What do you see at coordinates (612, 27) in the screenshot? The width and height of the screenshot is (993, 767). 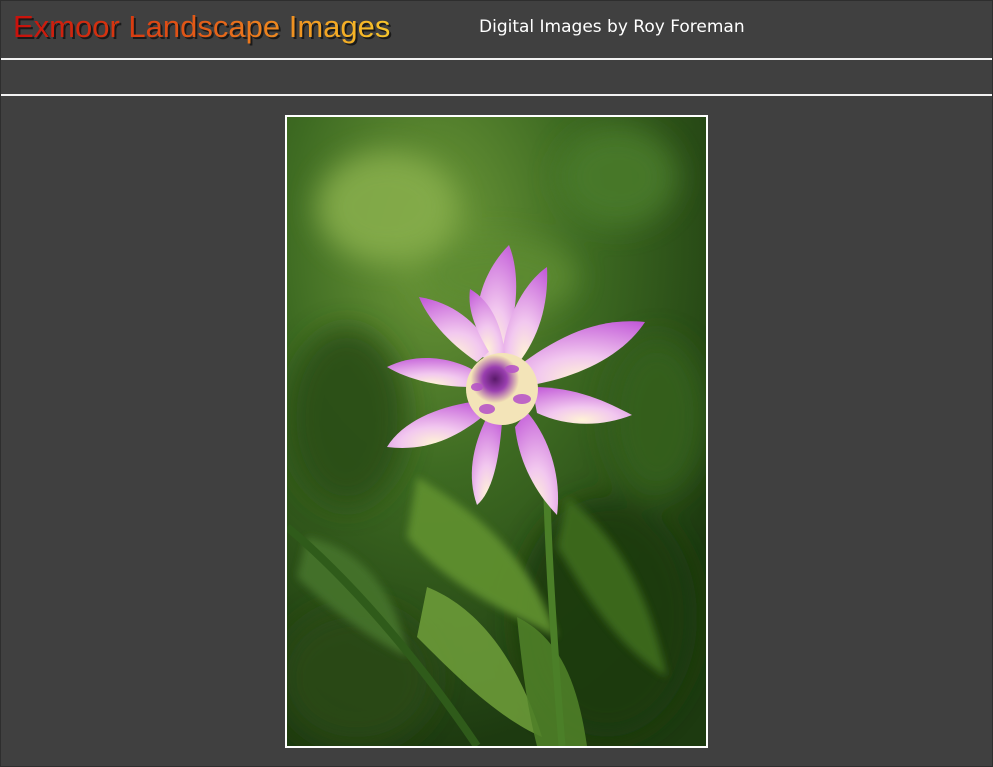 I see `site-subtitle: Digital Images by Roy Foreman` at bounding box center [612, 27].